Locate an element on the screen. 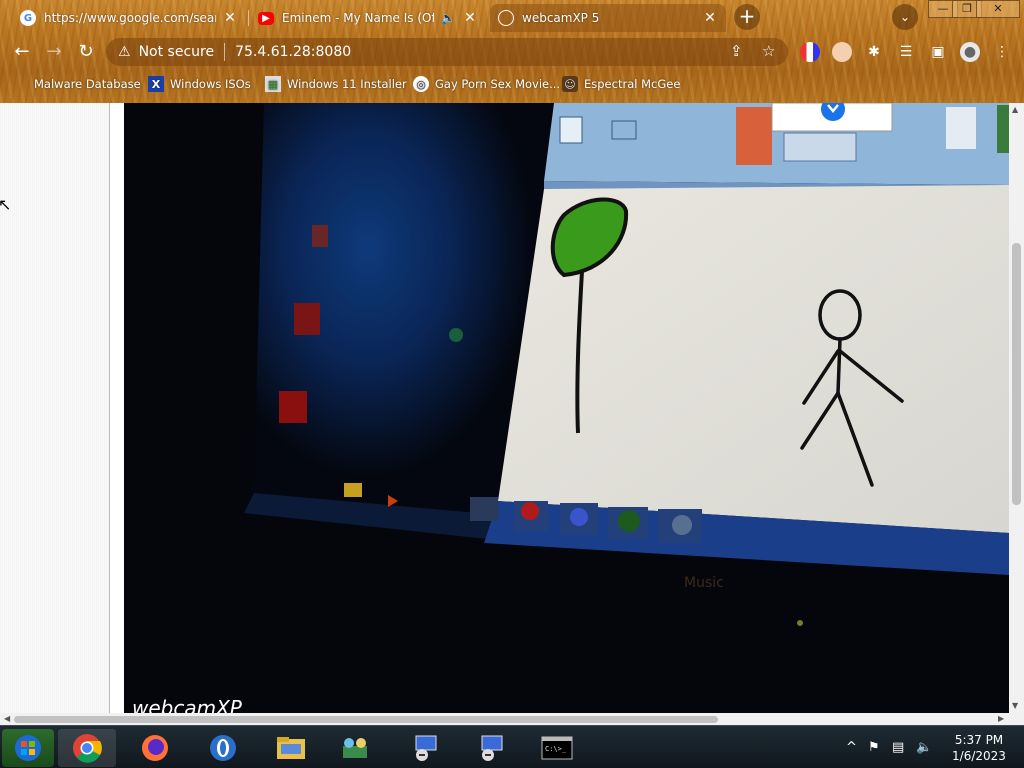 The width and height of the screenshot is (1024, 768). address-bar: ⚠ Not secure 75.4.61.28:8080 ⇪ ☆ is located at coordinates (447, 52).